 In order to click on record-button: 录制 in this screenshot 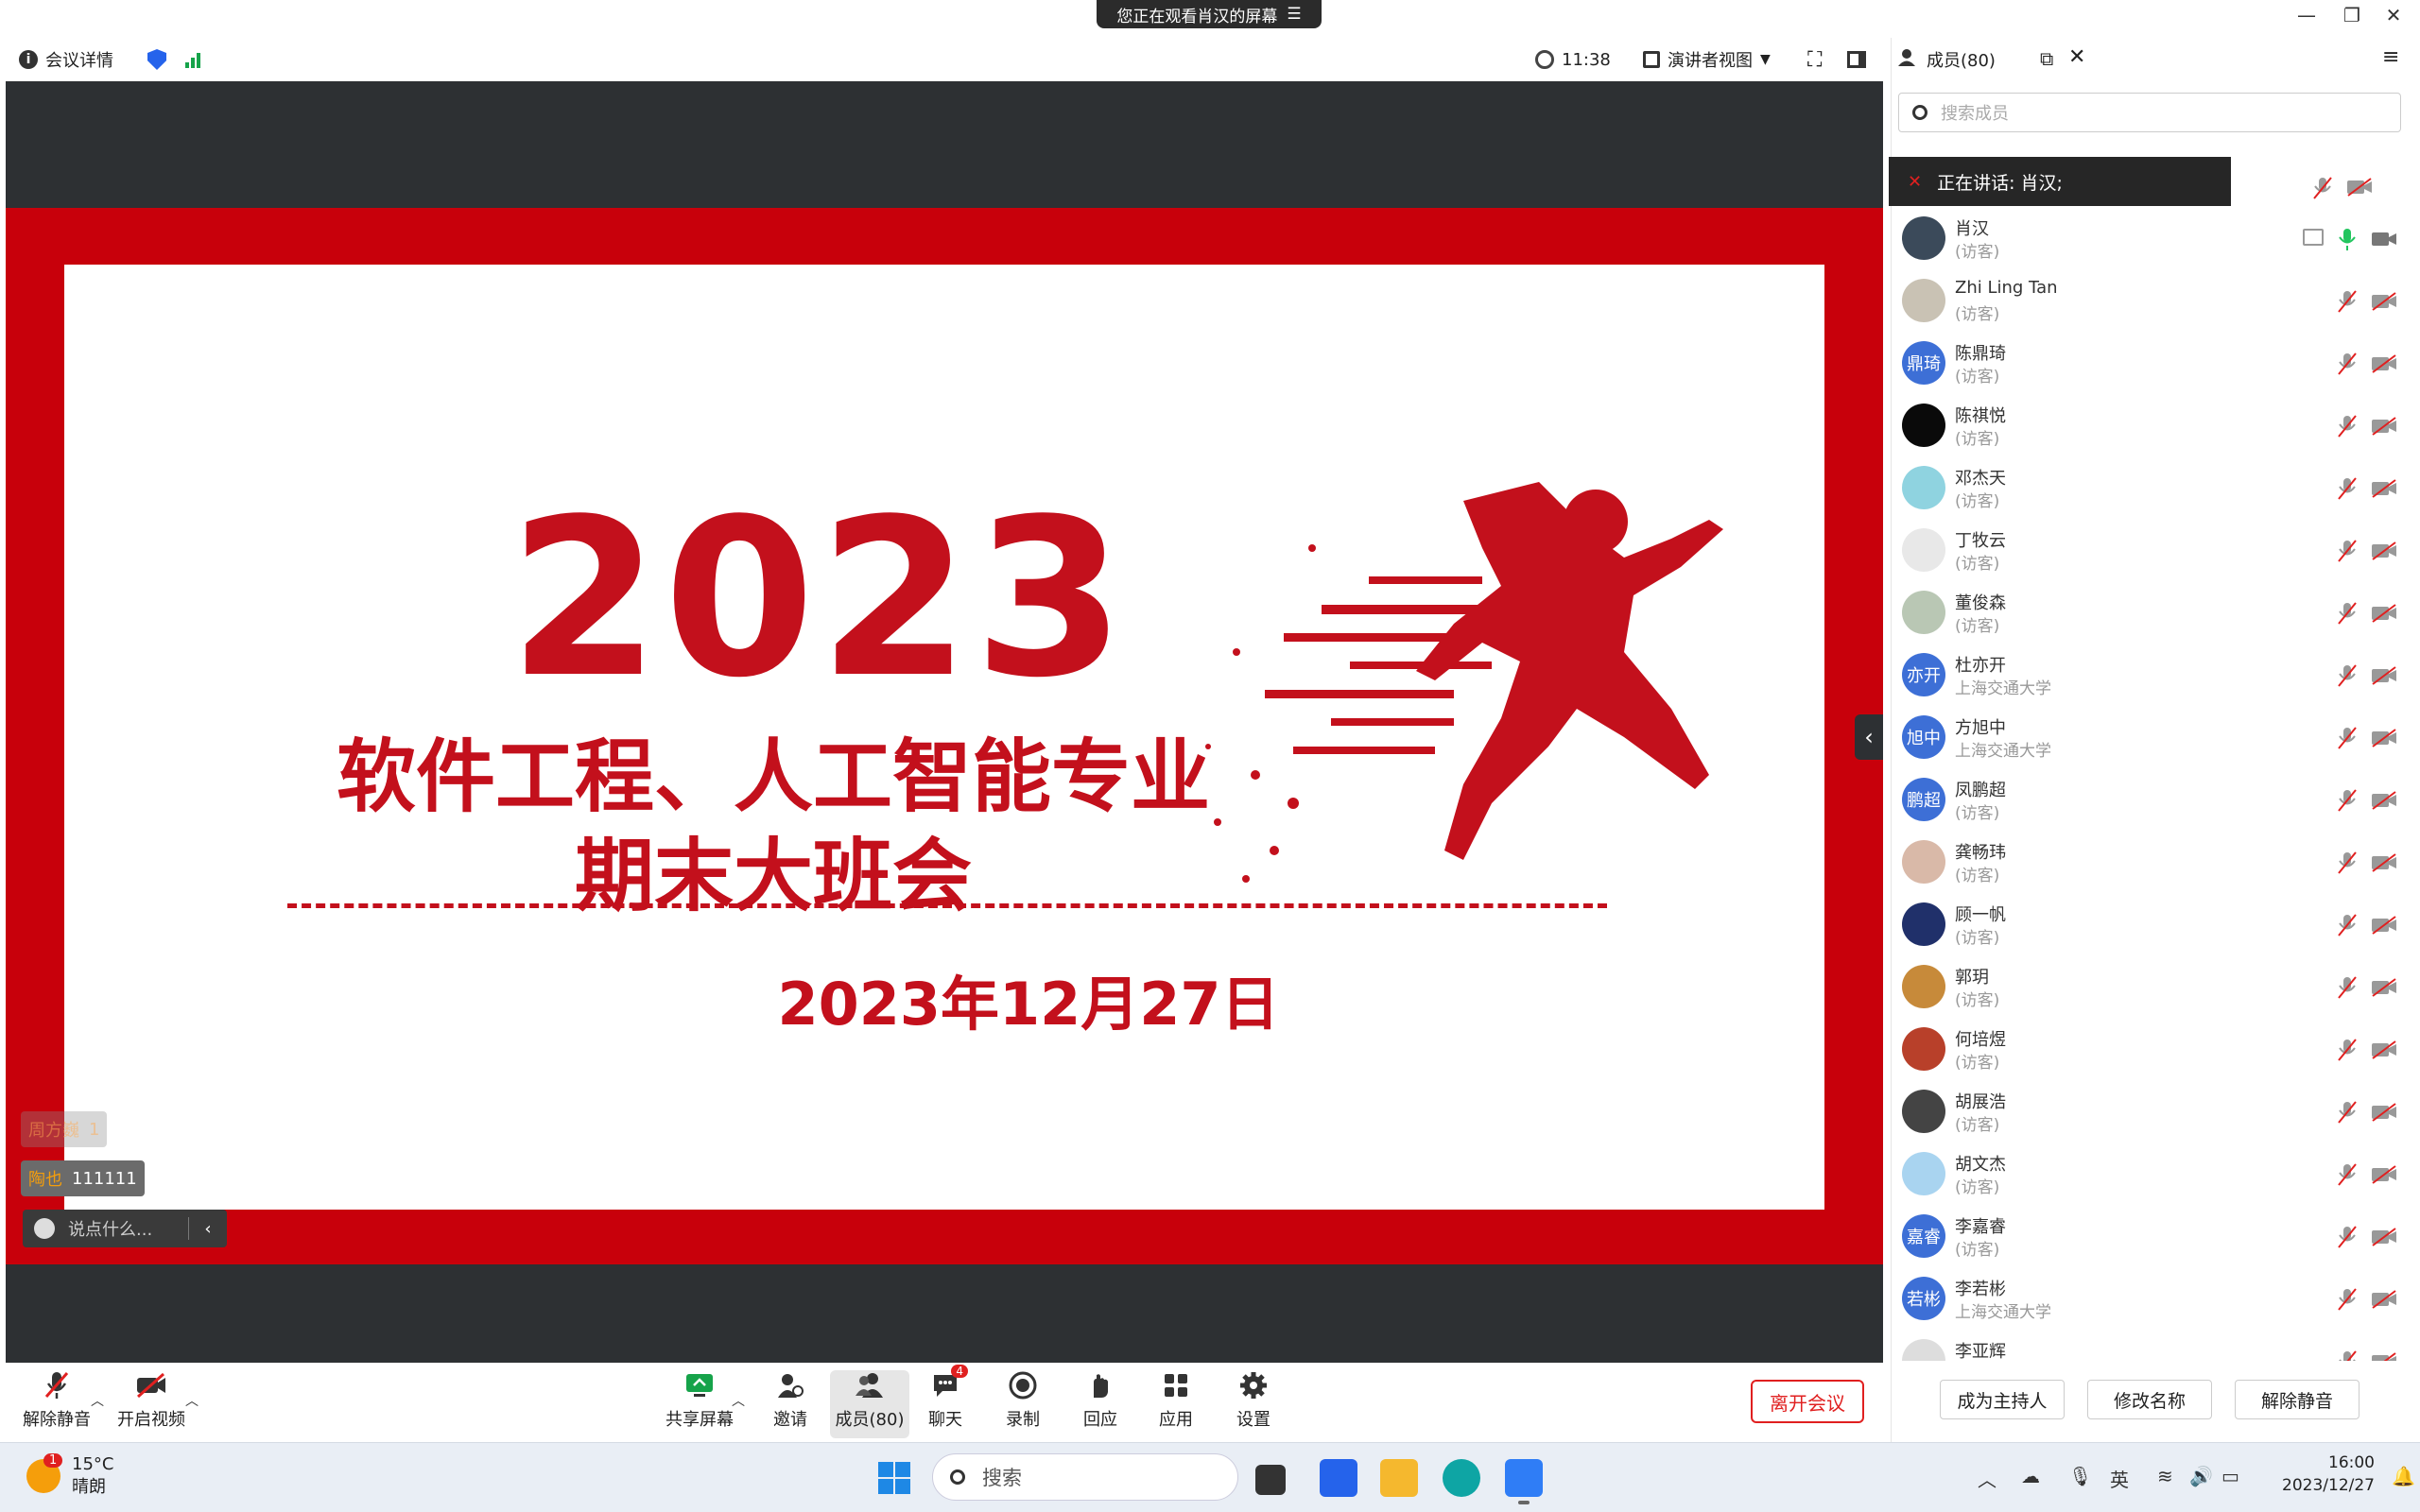, I will do `click(1023, 1400)`.